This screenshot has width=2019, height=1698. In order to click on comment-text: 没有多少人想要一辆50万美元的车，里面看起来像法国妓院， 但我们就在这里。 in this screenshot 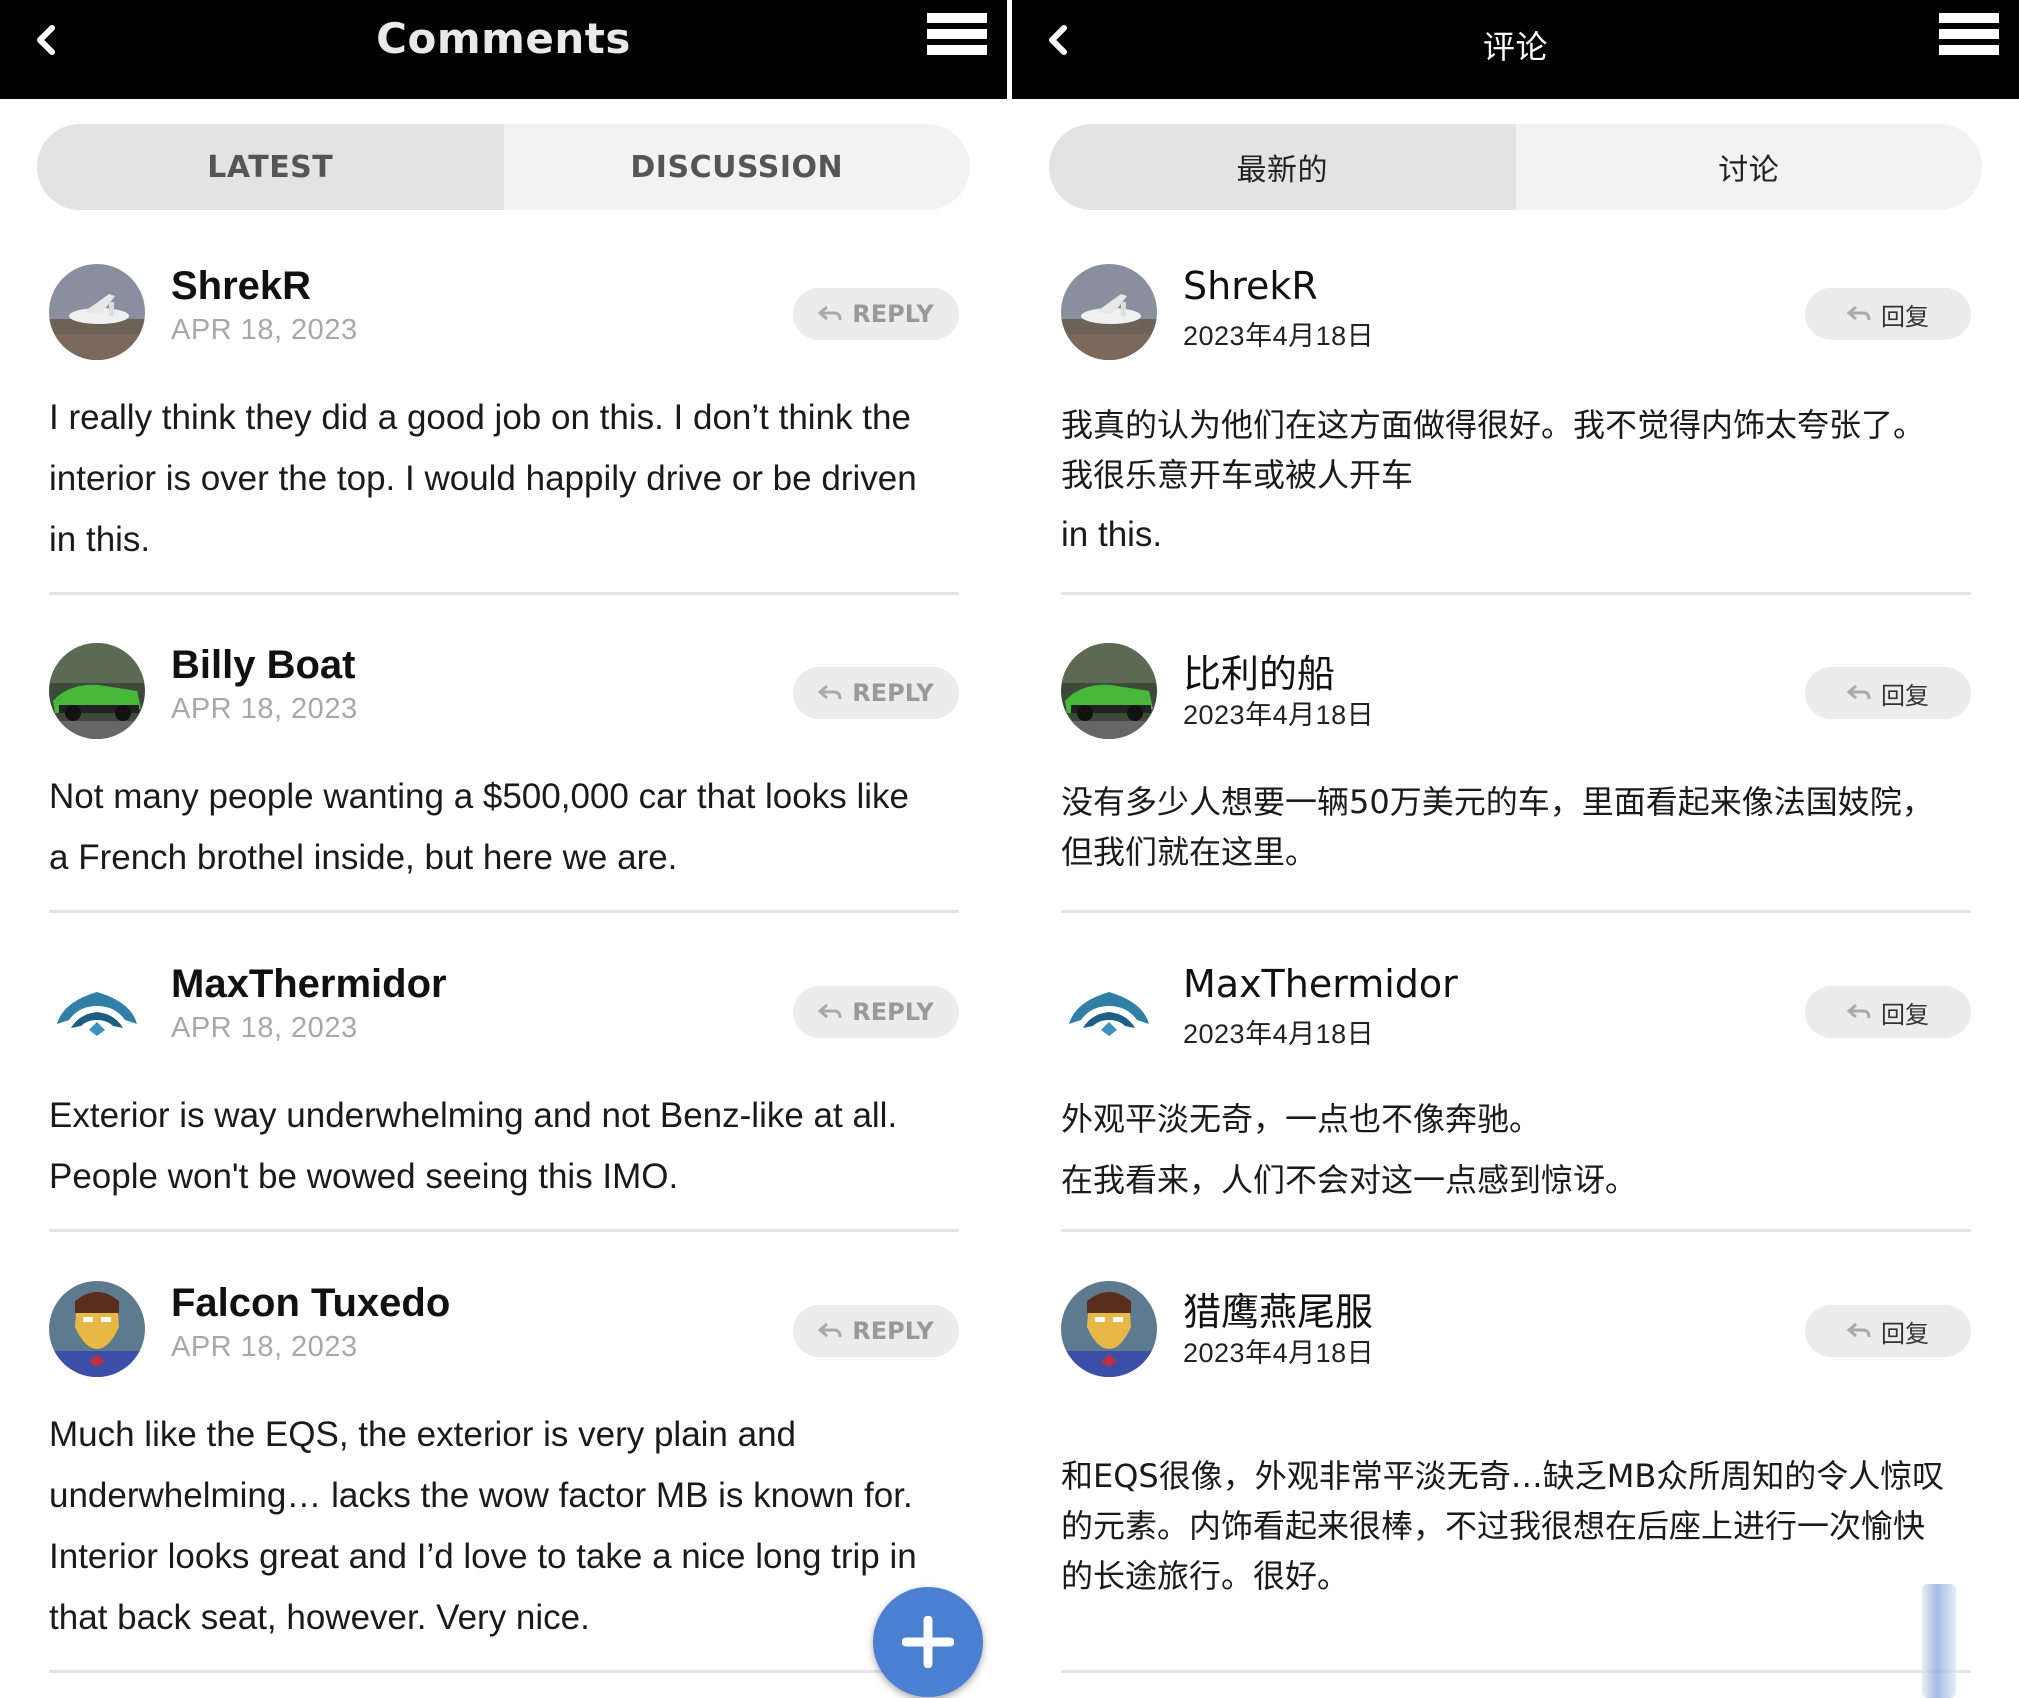, I will do `click(1517, 827)`.